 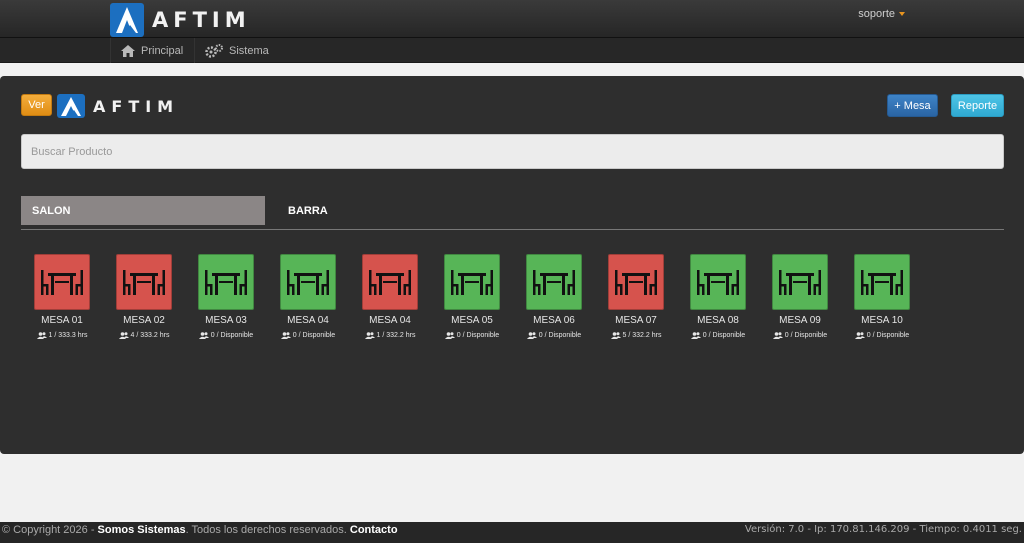 I want to click on mesa-card: MESA 01 1 / 333.3 hrs, so click(x=62, y=296).